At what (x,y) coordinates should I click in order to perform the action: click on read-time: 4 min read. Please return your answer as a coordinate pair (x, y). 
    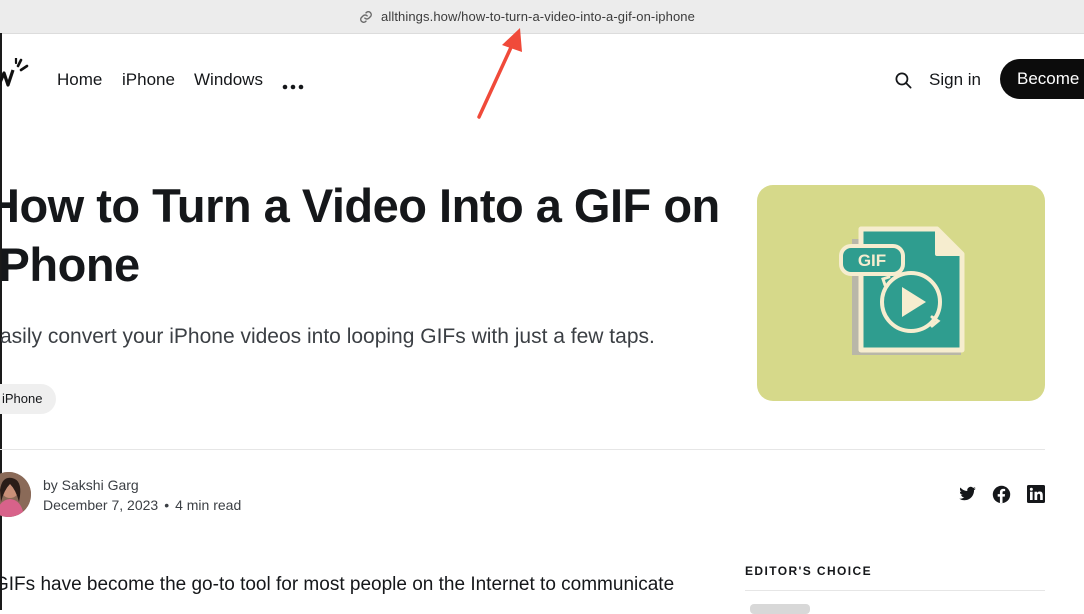
    Looking at the image, I should click on (208, 505).